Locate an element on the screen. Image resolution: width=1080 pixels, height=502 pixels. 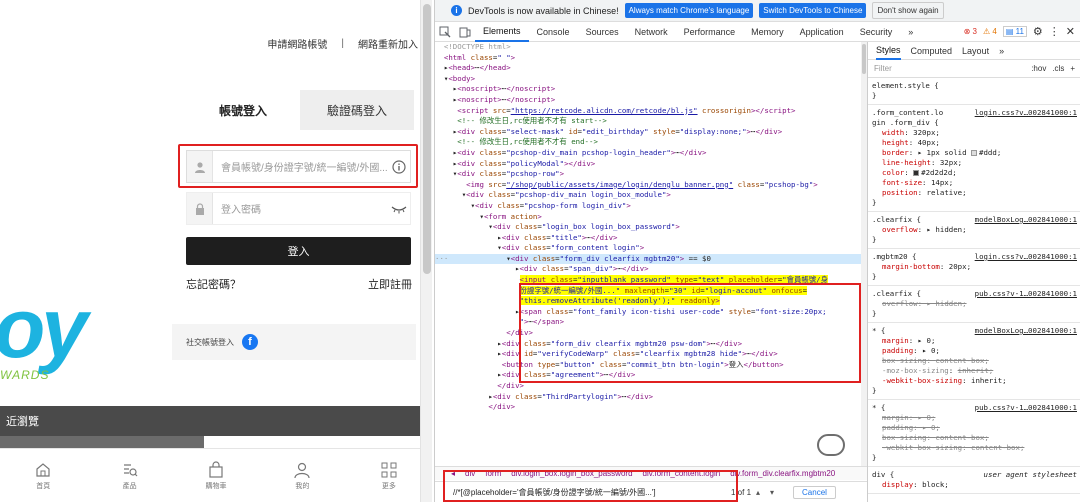
product-search-icon is located at coordinates (130, 469).